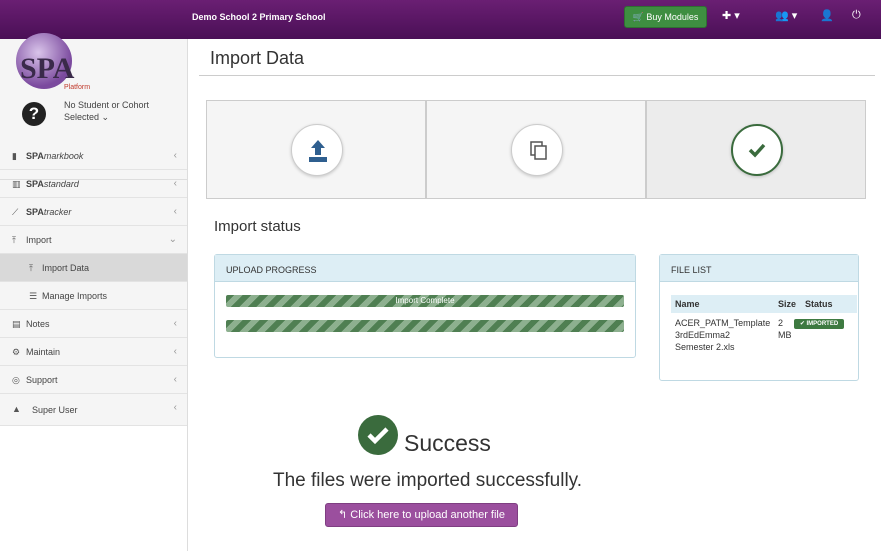  I want to click on sidebar-item-spamarkbook: ▮ SPAmarkbook ‹, so click(93, 156).